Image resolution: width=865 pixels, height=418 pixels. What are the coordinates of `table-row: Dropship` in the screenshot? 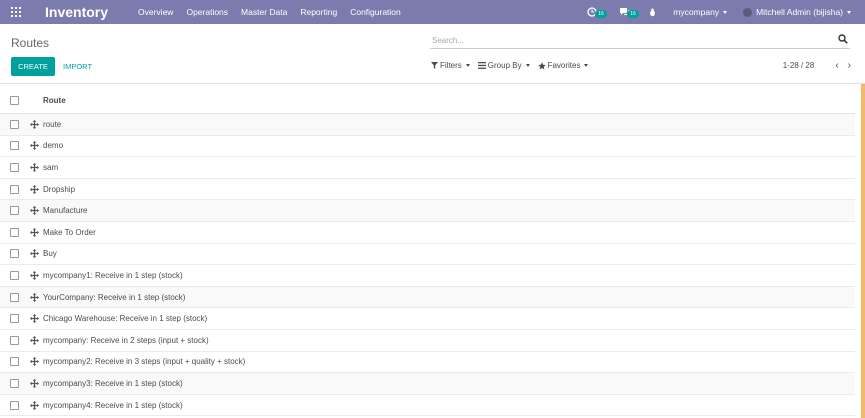 It's located at (427, 190).